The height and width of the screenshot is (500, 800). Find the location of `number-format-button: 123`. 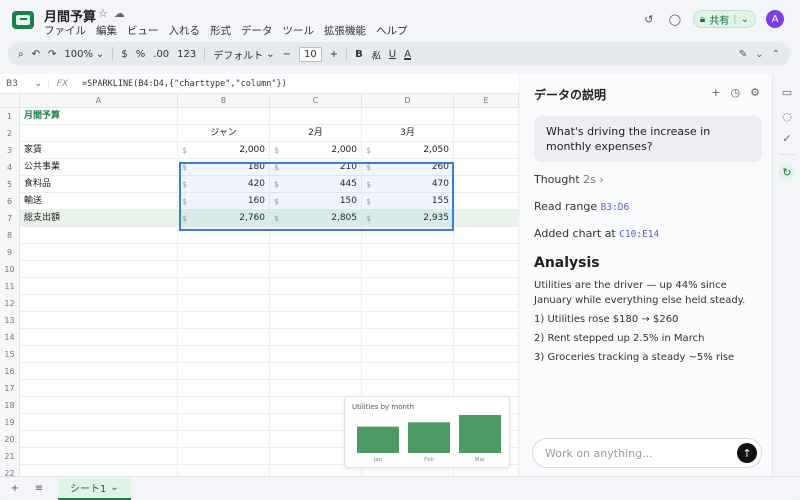

number-format-button: 123 is located at coordinates (186, 54).